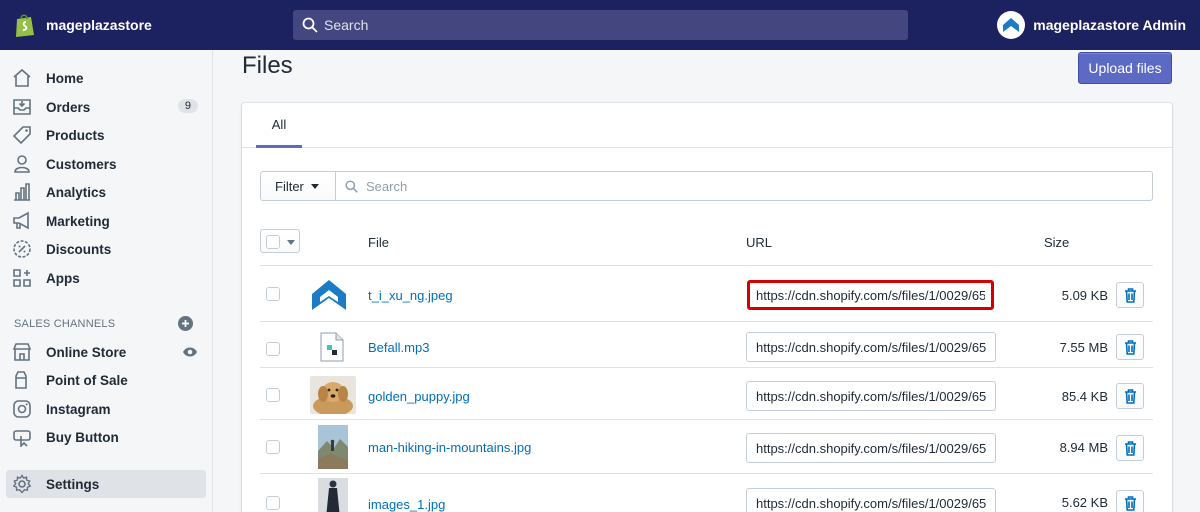 This screenshot has height=512, width=1200. What do you see at coordinates (22, 107) in the screenshot?
I see `orders-icon` at bounding box center [22, 107].